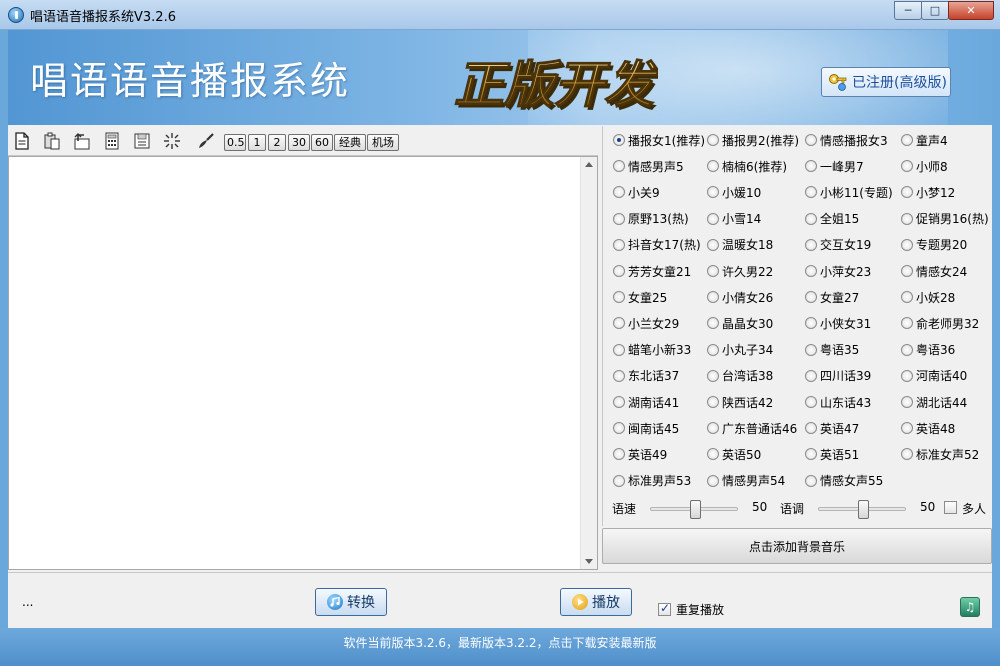 The image size is (1000, 666). Describe the element at coordinates (112, 141) in the screenshot. I see `calculator-icon` at that location.